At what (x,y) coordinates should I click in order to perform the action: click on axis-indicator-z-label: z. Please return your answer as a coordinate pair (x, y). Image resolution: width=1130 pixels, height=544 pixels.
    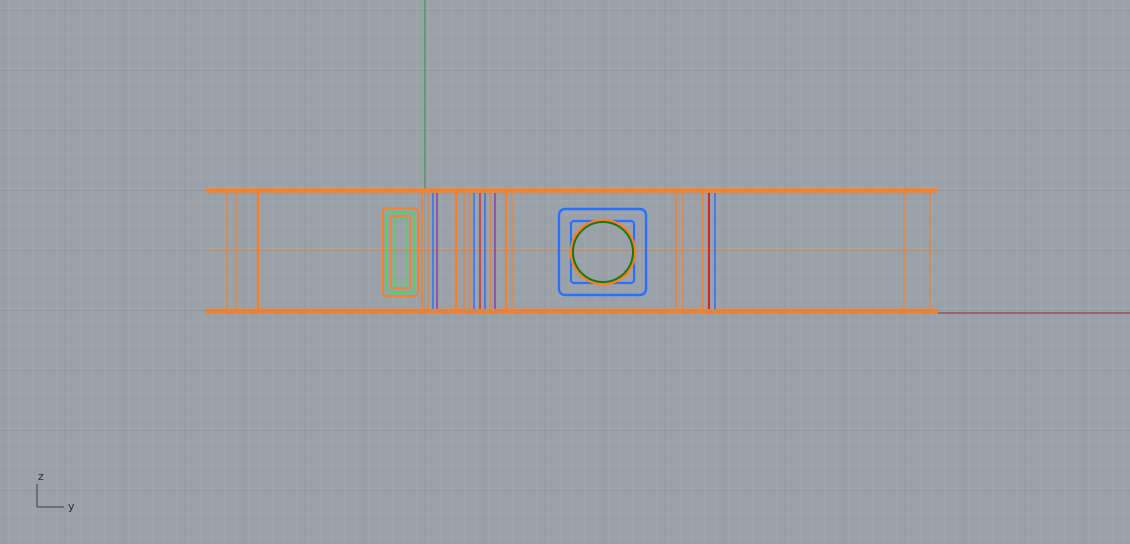
    Looking at the image, I should click on (41, 476).